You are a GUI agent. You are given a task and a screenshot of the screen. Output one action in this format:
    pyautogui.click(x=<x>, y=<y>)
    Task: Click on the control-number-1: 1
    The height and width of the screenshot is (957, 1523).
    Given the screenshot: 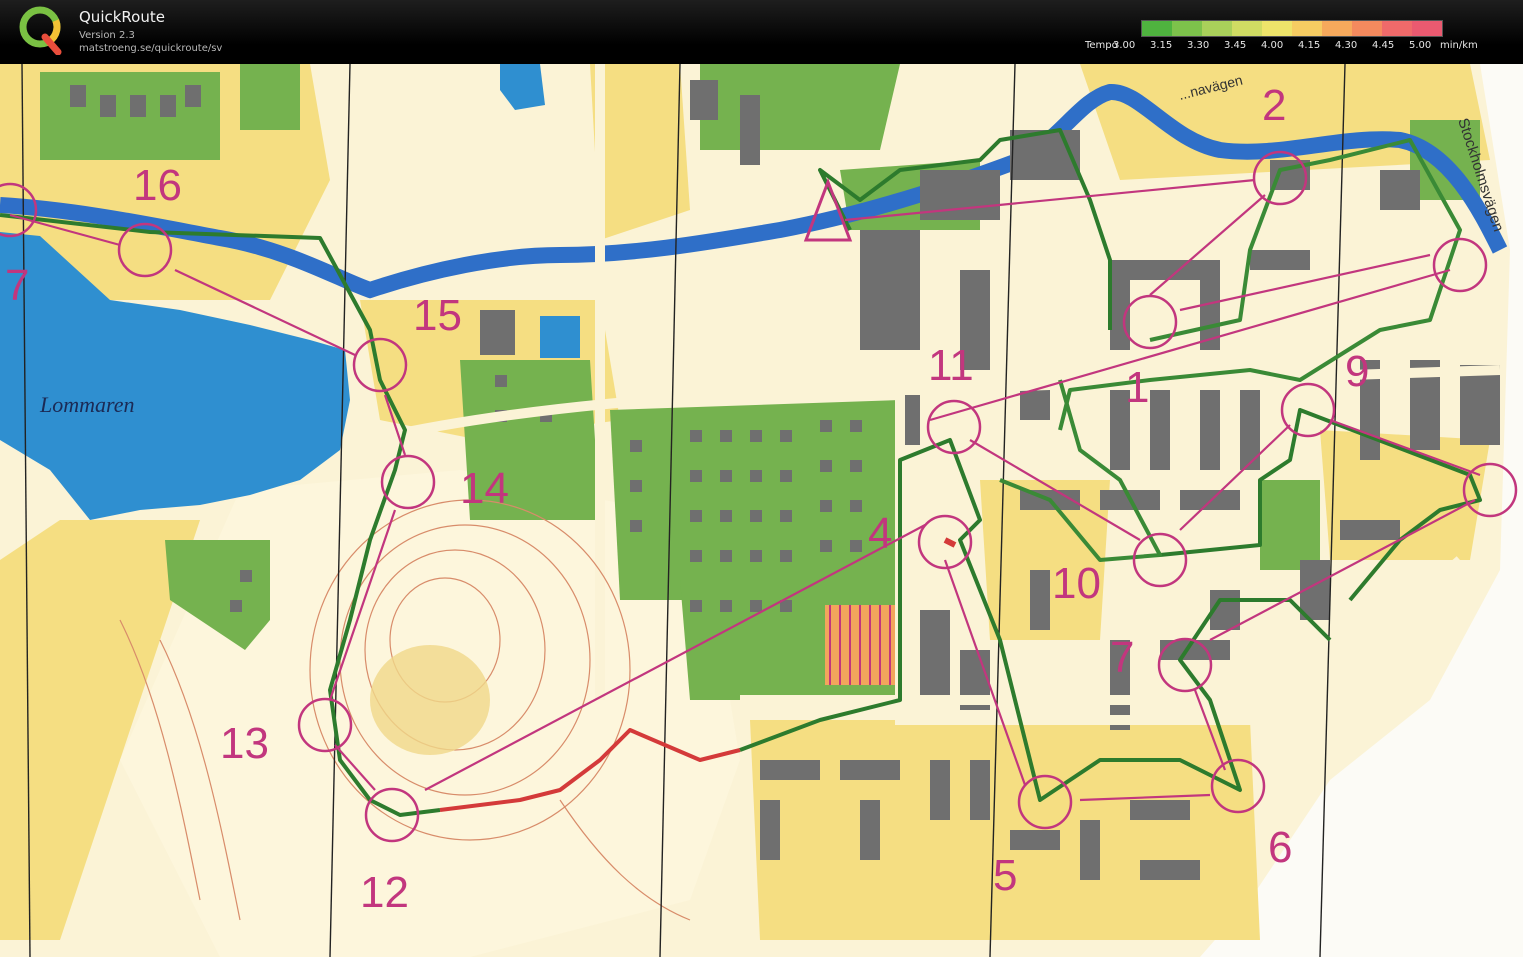 What is the action you would take?
    pyautogui.click(x=1137, y=387)
    